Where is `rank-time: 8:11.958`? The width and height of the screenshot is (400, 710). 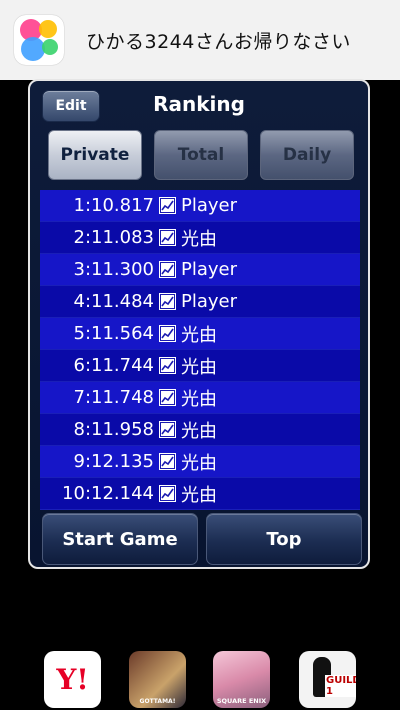 rank-time: 8:11.958 is located at coordinates (114, 429).